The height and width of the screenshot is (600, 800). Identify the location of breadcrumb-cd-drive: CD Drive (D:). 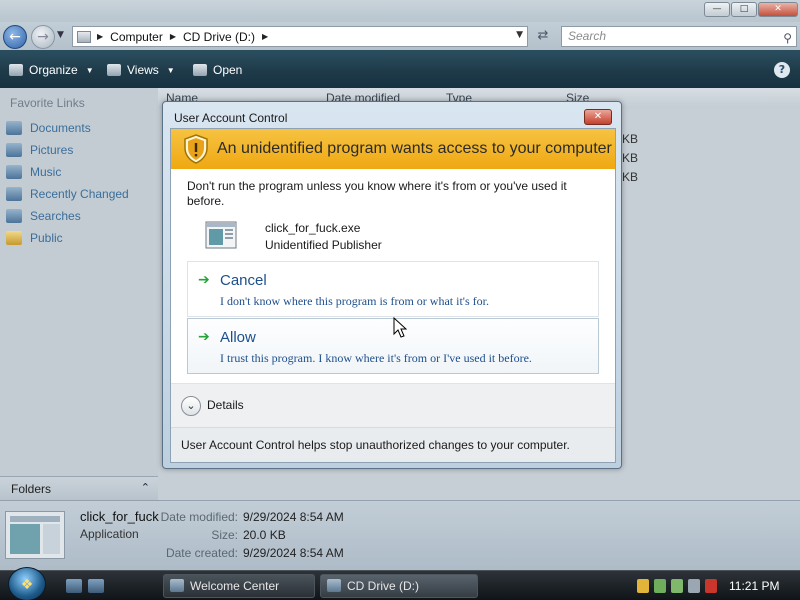
(219, 37).